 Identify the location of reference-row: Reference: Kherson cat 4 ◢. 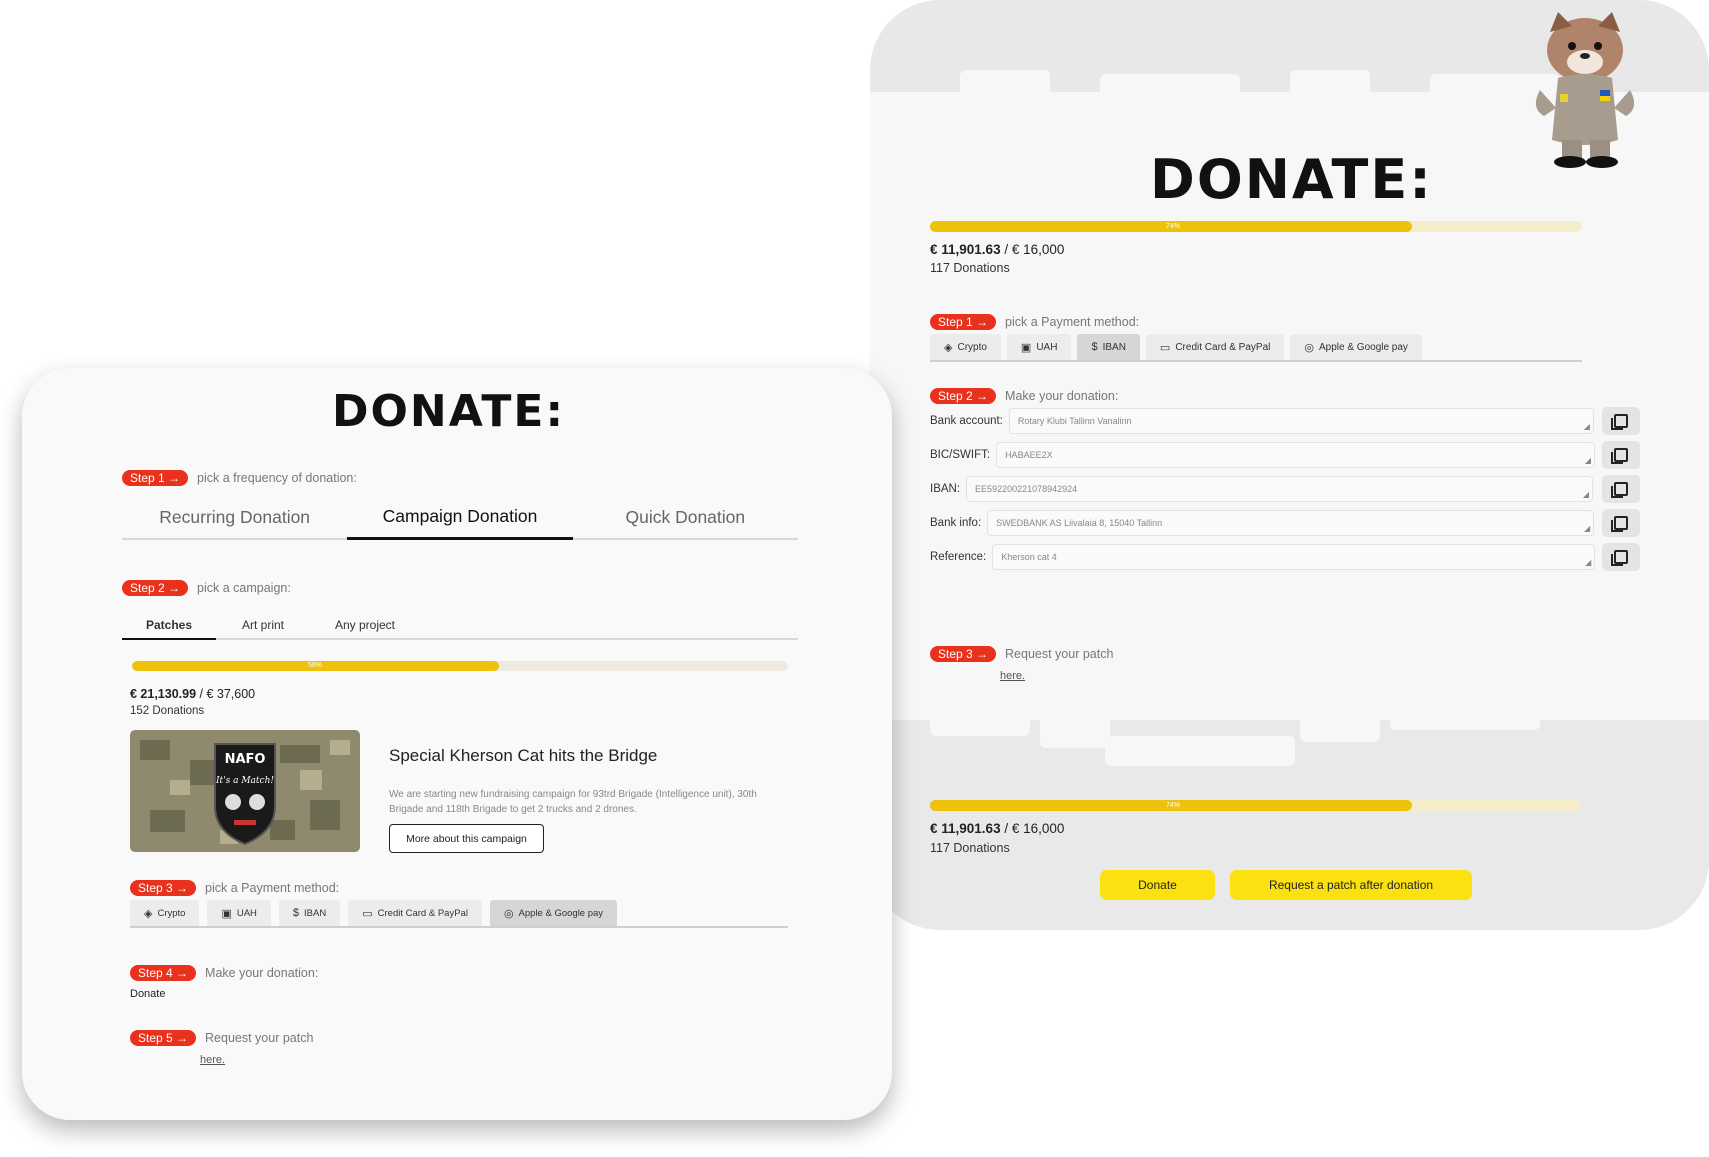
(1263, 557).